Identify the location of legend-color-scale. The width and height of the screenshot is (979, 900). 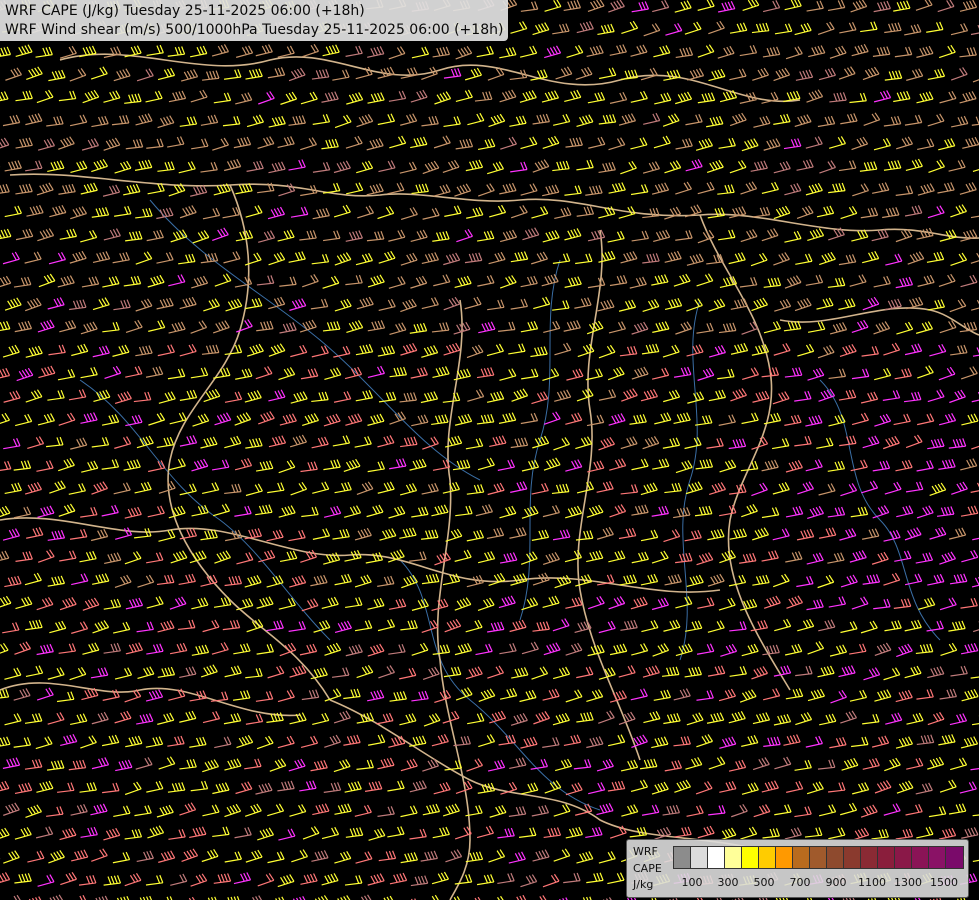
(818, 857).